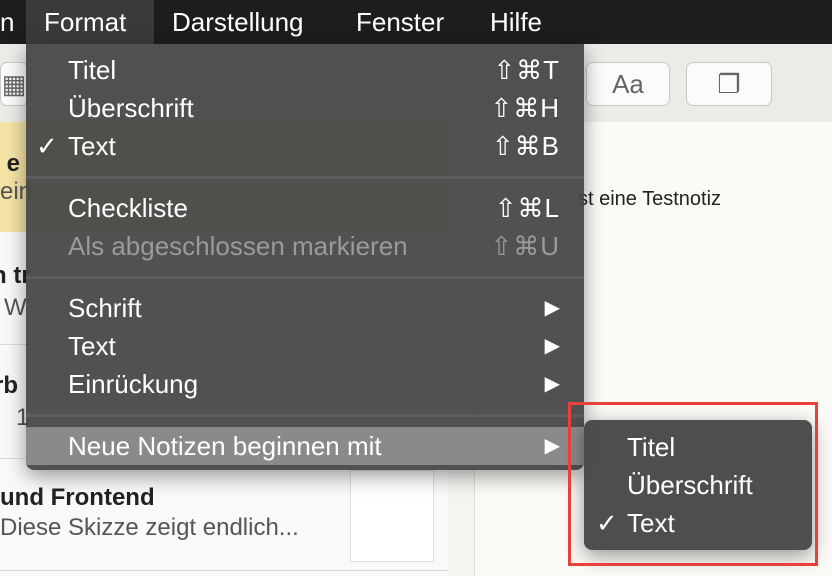 Image resolution: width=832 pixels, height=576 pixels. Describe the element at coordinates (238, 246) in the screenshot. I see `menu-item-label: Als abgeschlossen markieren` at that location.